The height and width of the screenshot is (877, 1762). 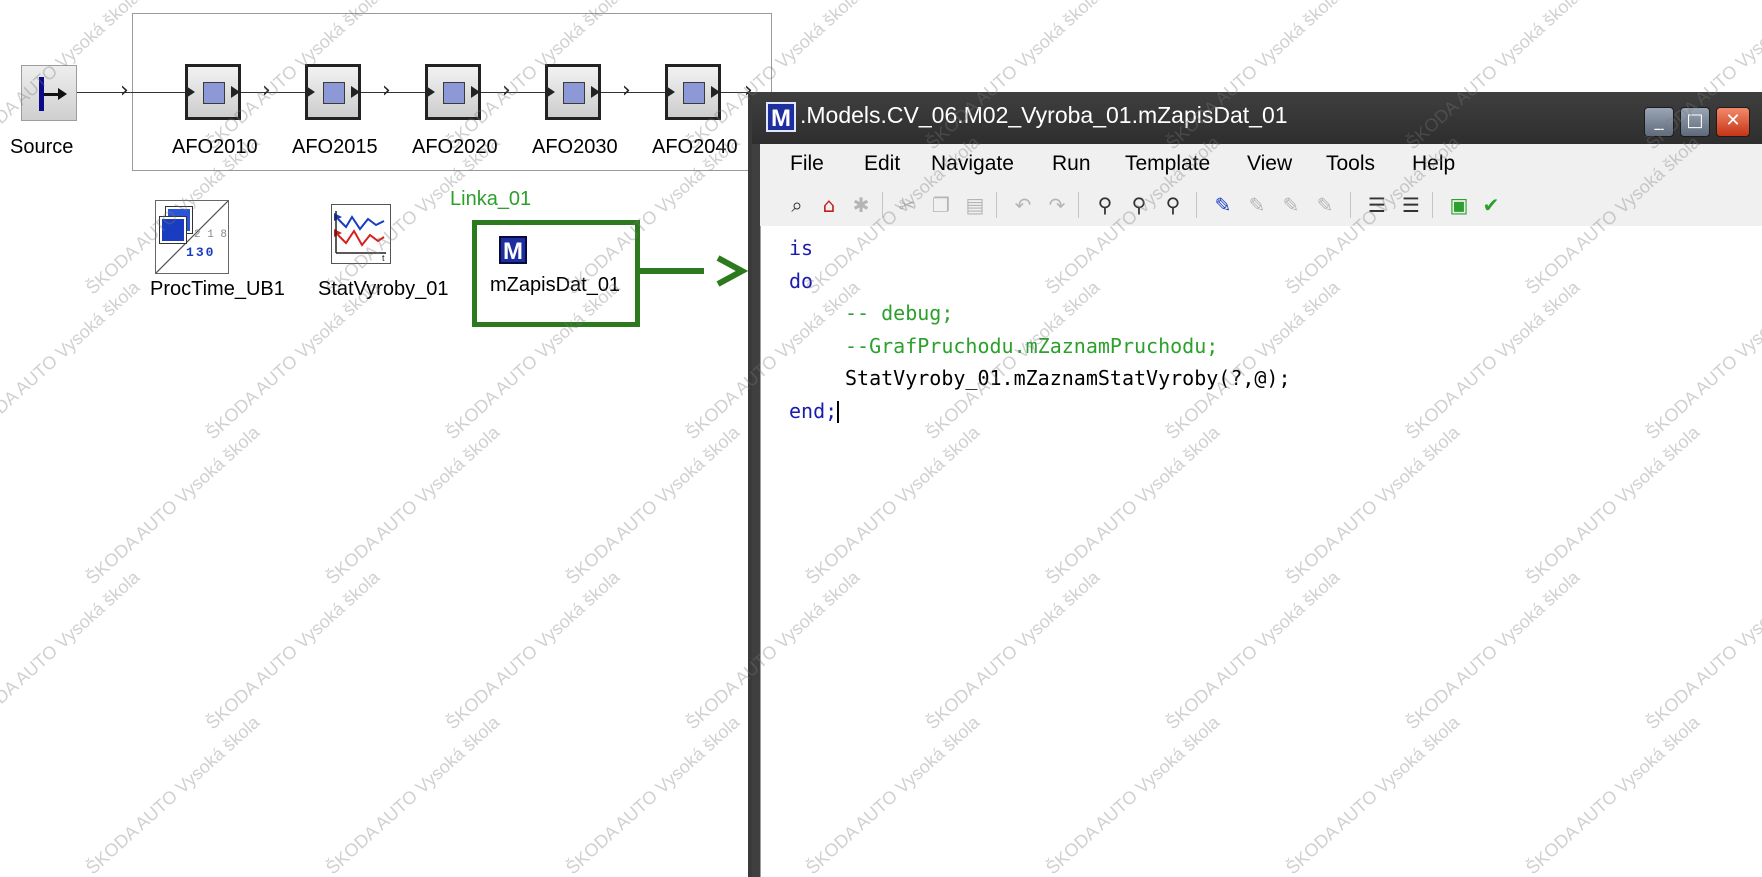 What do you see at coordinates (361, 234) in the screenshot?
I see `chart-object-icon: t` at bounding box center [361, 234].